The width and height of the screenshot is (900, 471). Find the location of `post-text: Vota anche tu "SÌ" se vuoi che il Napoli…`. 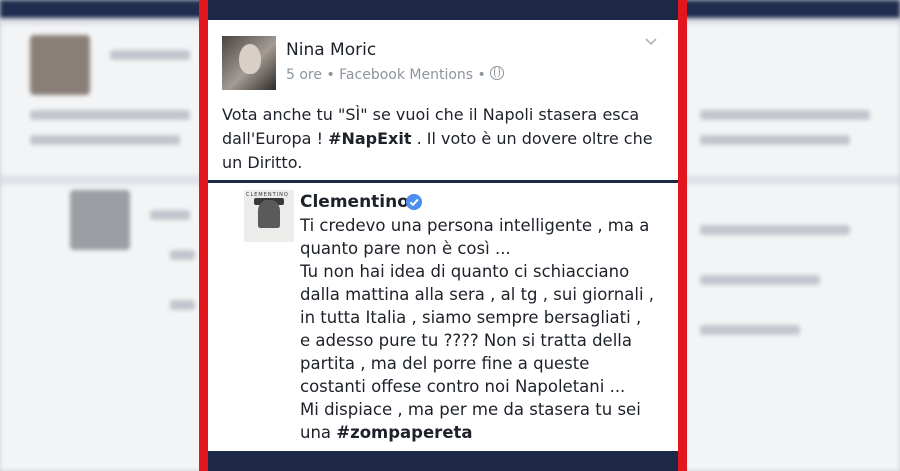

post-text: Vota anche tu "SÌ" se vuoi che il Napoli… is located at coordinates (437, 138).